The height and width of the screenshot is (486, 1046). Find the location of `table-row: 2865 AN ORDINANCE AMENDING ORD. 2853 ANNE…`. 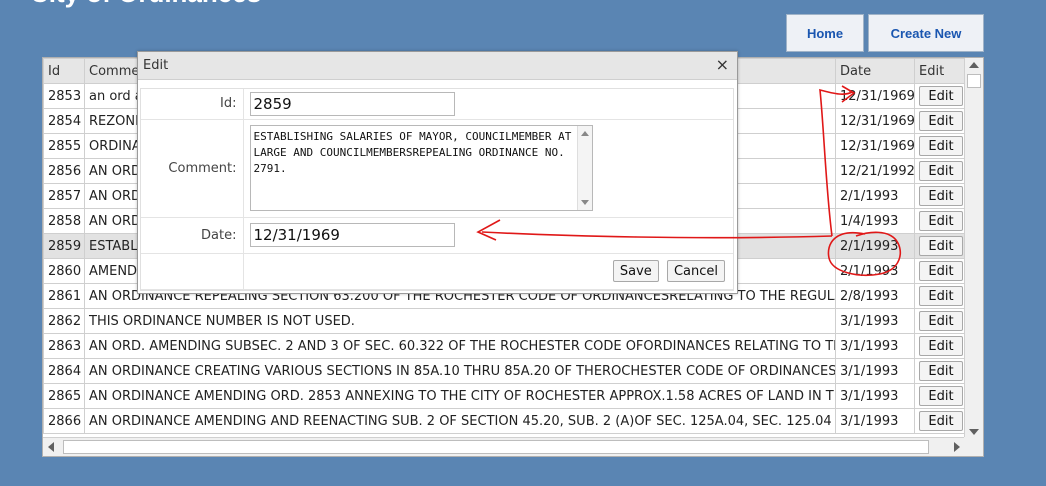

table-row: 2865 AN ORDINANCE AMENDING ORD. 2853 ANNE… is located at coordinates (504, 396).